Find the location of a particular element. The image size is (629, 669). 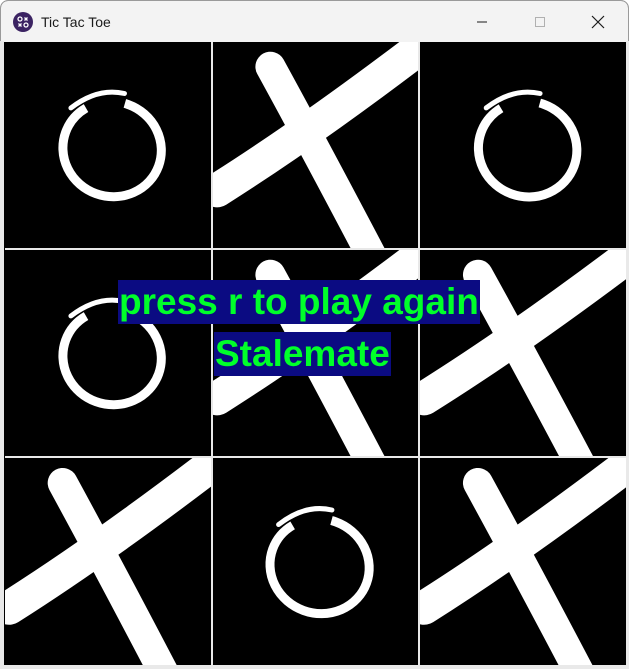

title-bar: Tic Tac Toe is located at coordinates (314, 21).